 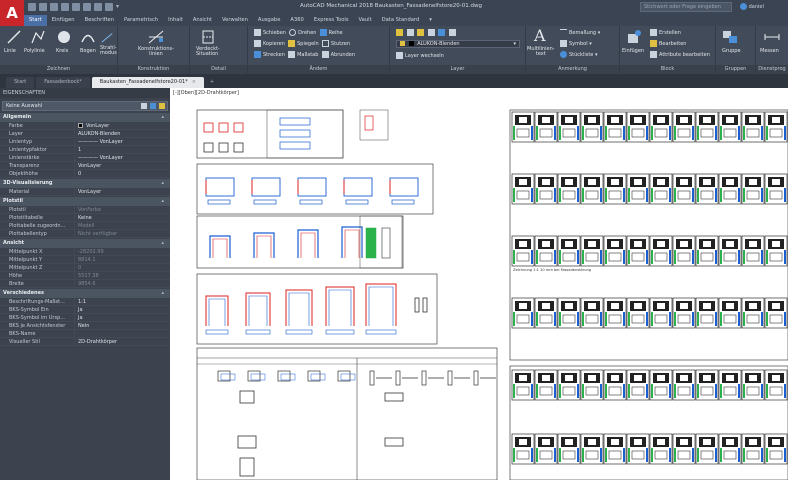 I want to click on ribbon-tab: Vault, so click(x=365, y=20).